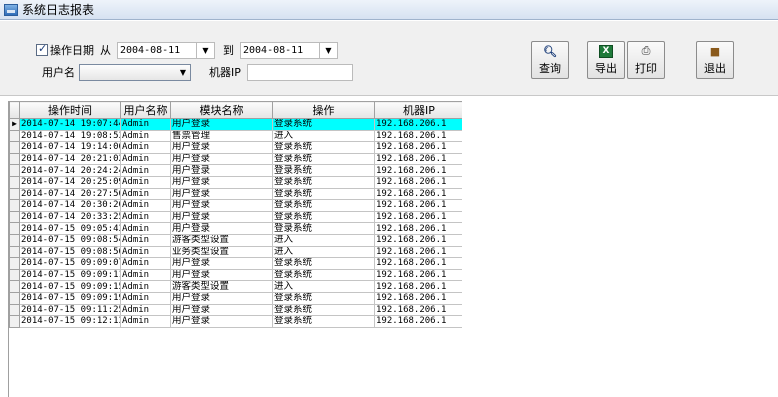 The width and height of the screenshot is (778, 397). I want to click on ip-label: 机器IP, so click(225, 72).